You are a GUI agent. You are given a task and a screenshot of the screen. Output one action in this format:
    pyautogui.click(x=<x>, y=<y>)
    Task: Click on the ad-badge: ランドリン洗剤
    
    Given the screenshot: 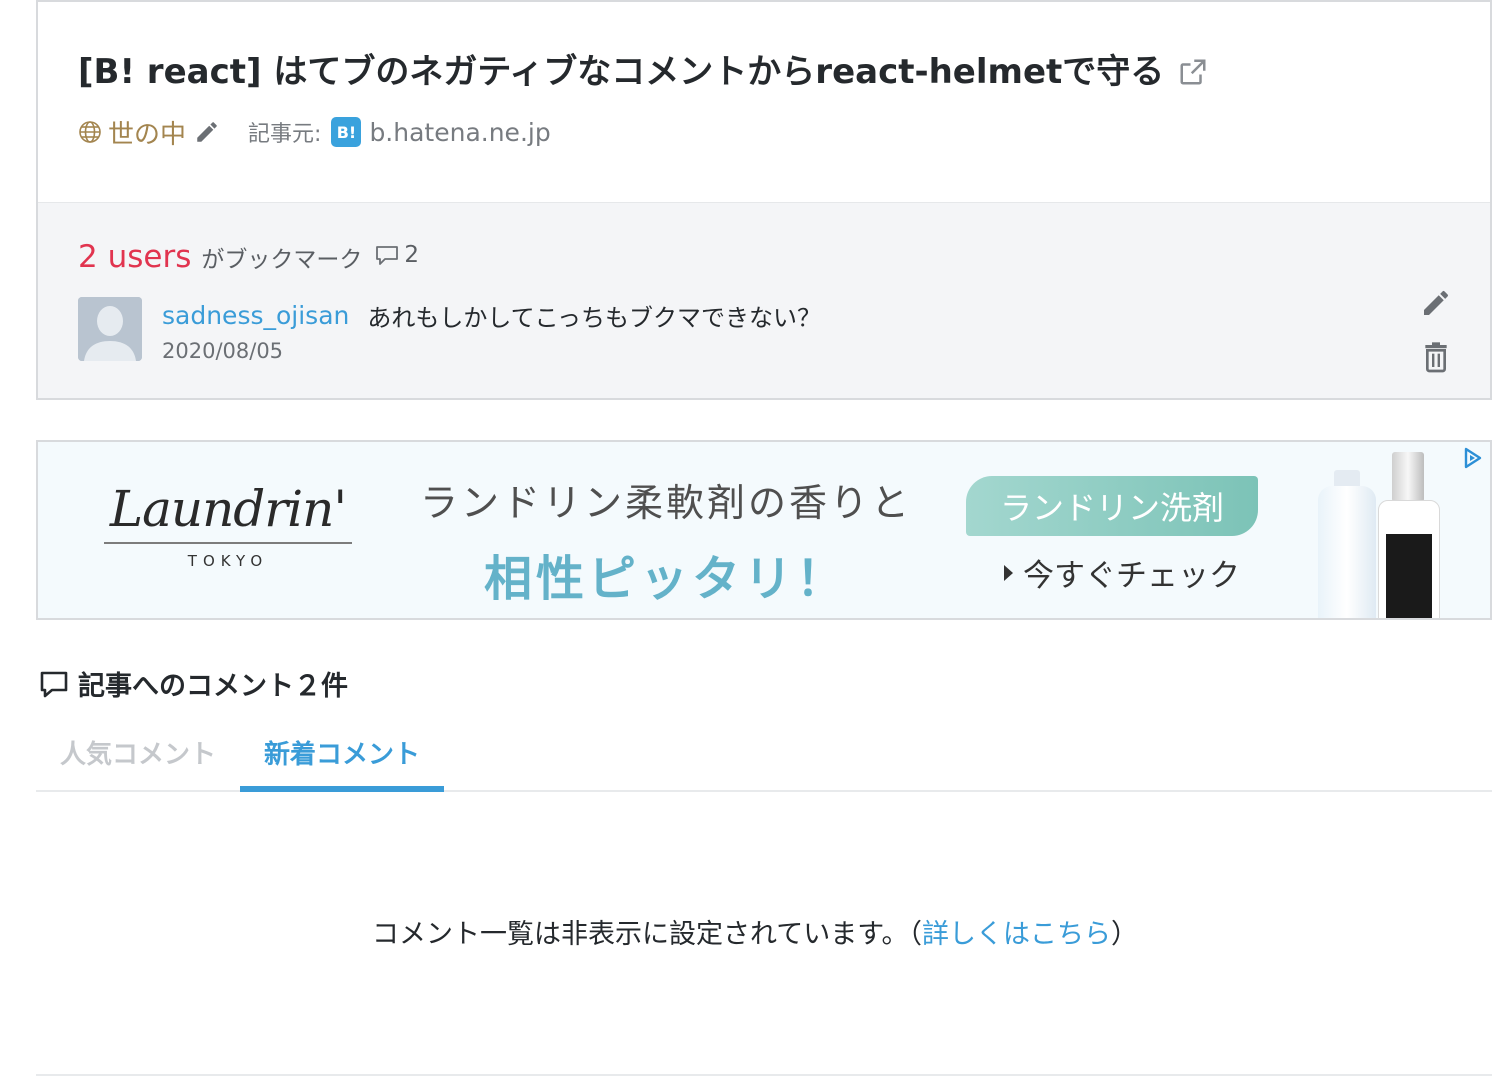 What is the action you would take?
    pyautogui.click(x=1112, y=506)
    